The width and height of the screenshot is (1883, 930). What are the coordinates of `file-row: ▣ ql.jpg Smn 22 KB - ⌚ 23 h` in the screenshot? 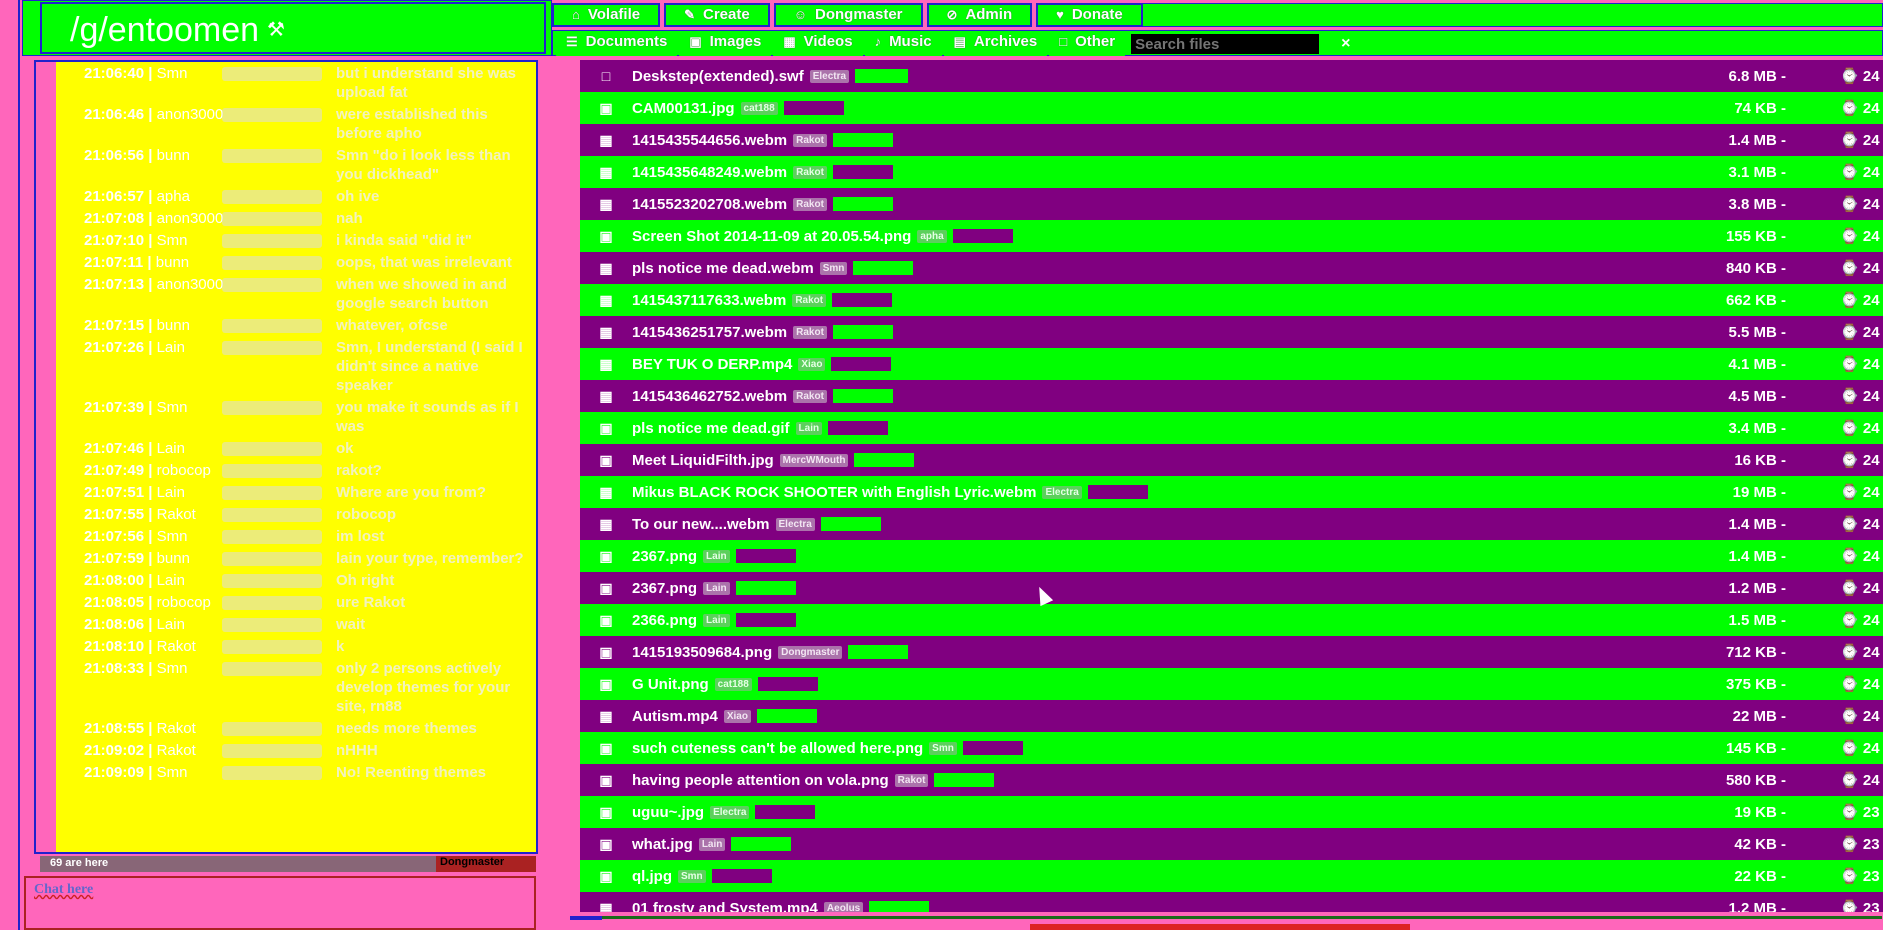 It's located at (1231, 876).